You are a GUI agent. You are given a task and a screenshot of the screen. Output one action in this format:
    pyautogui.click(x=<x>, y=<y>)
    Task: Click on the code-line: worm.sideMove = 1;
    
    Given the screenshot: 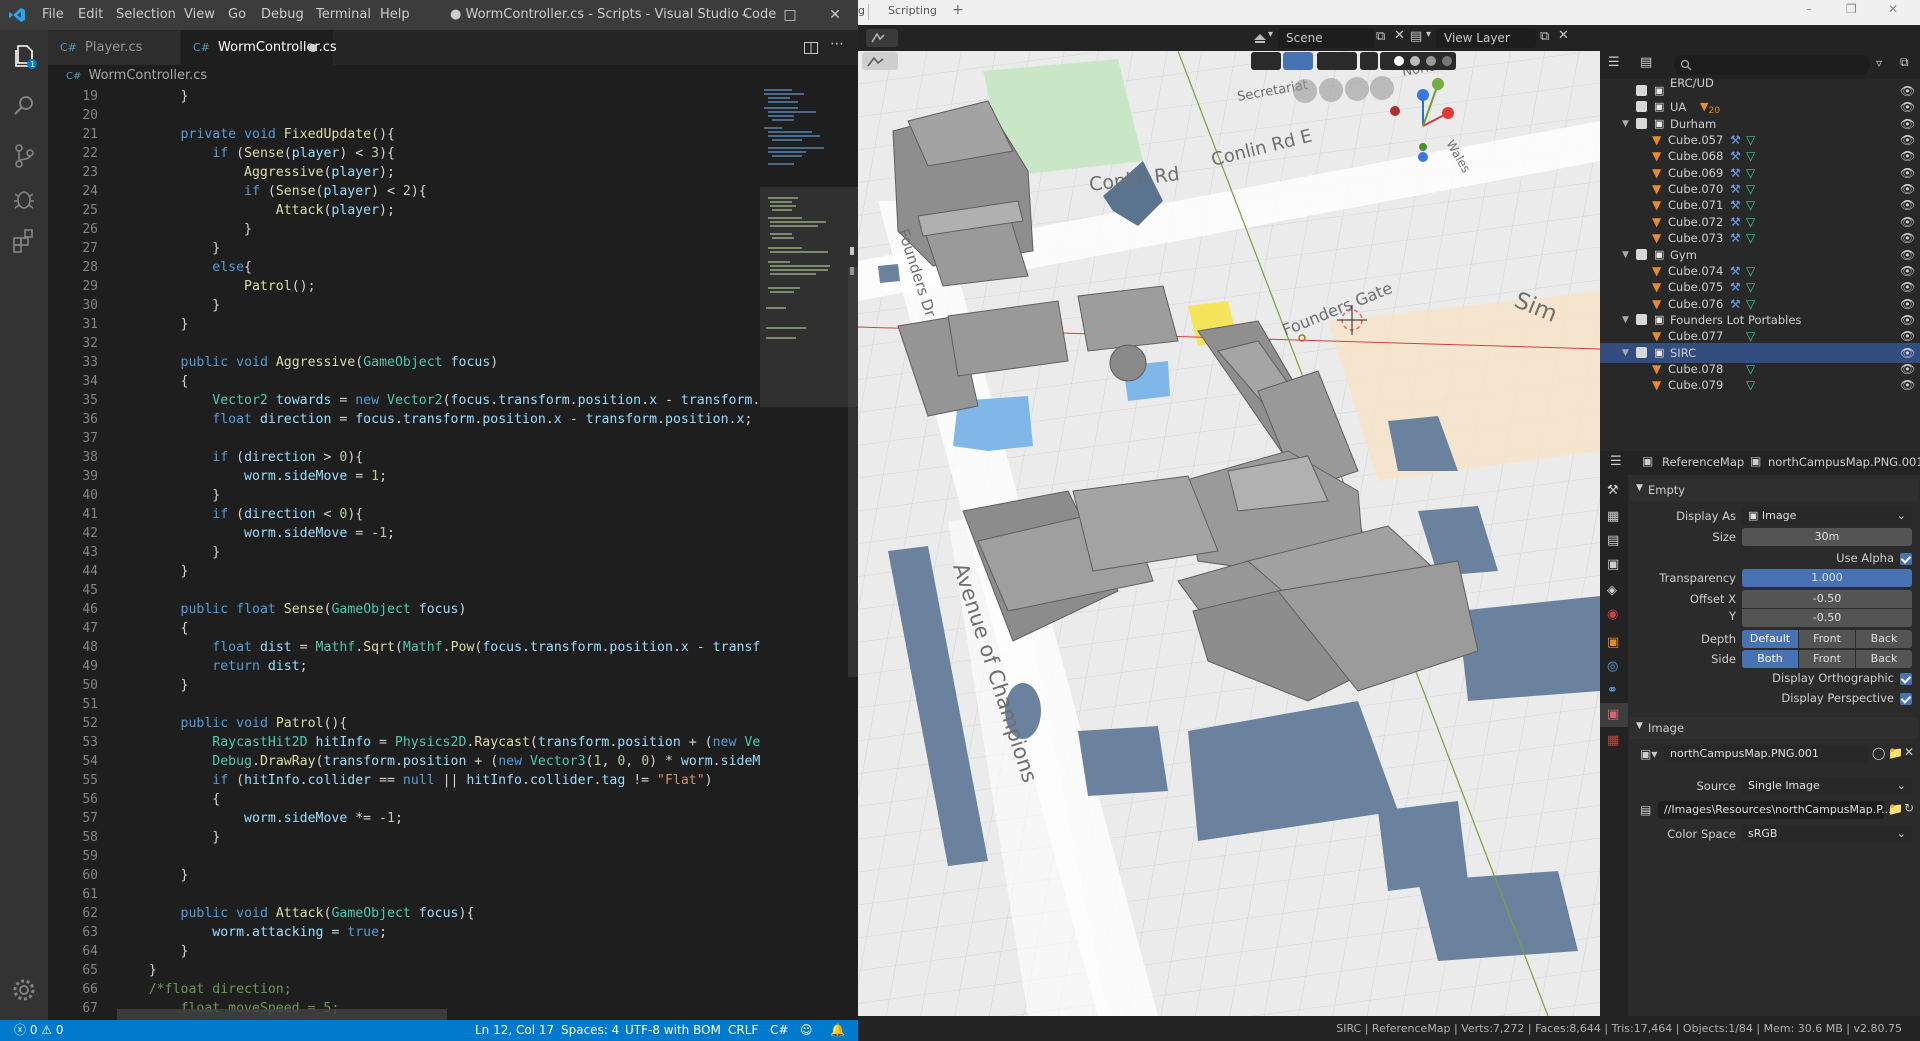 What is the action you would take?
    pyautogui.click(x=437, y=476)
    